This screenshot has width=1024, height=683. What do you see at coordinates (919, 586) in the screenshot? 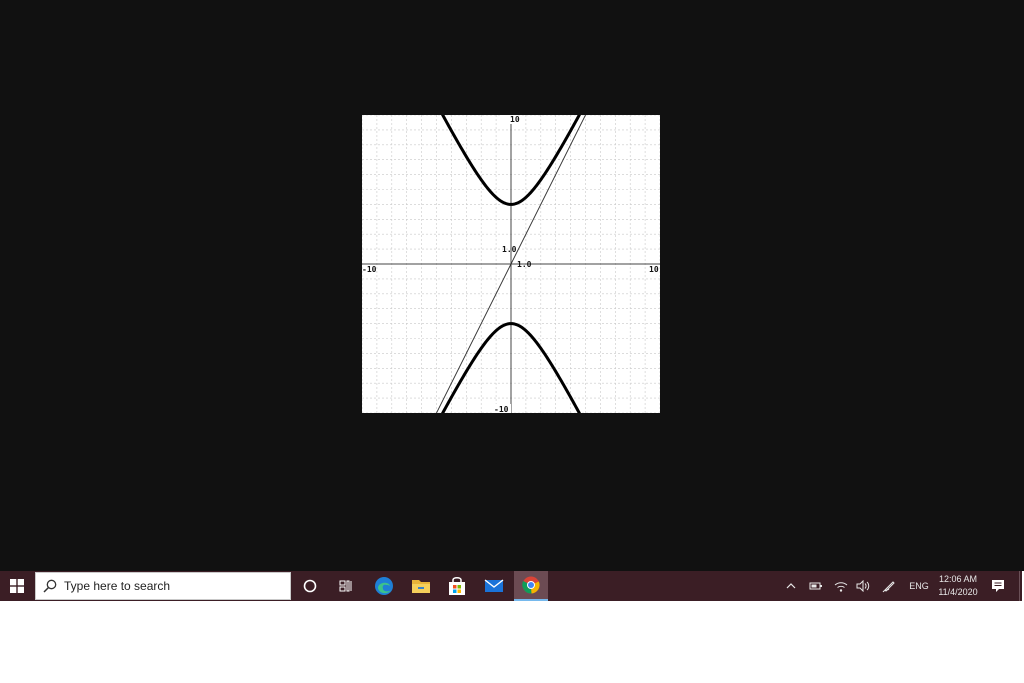
I see `input-language-indicator: ENG` at bounding box center [919, 586].